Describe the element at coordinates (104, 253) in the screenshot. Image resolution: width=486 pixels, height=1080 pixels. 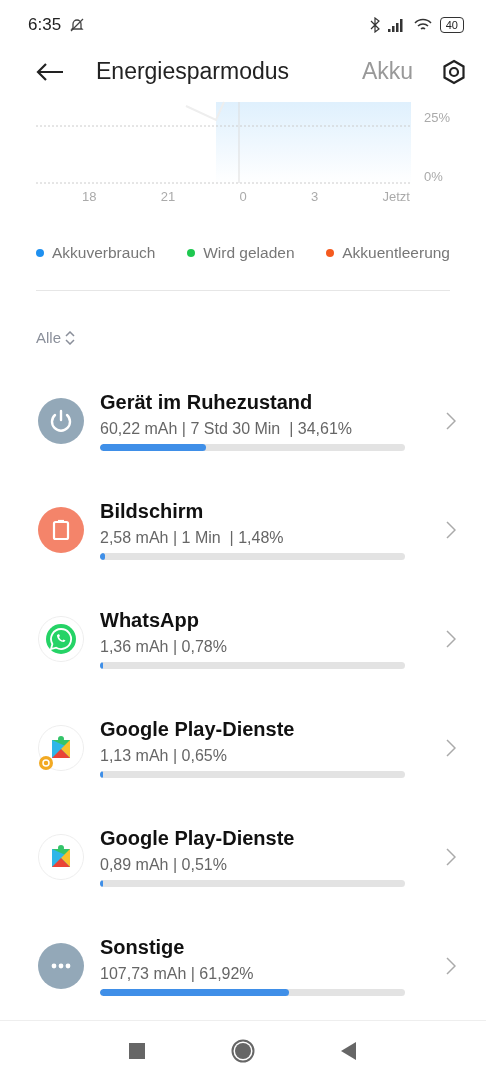
I see `legend-label: Akkuverbrauch` at that location.